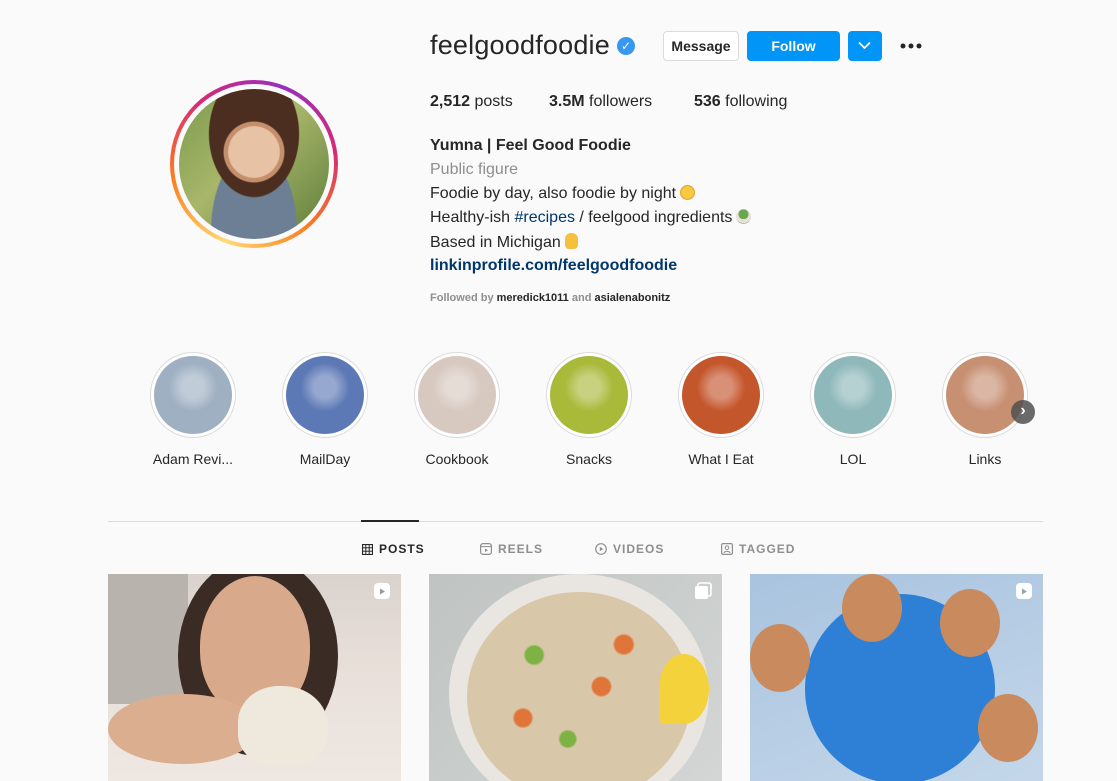 The width and height of the screenshot is (1117, 781). What do you see at coordinates (571, 241) in the screenshot?
I see `raised-hand-icon` at bounding box center [571, 241].